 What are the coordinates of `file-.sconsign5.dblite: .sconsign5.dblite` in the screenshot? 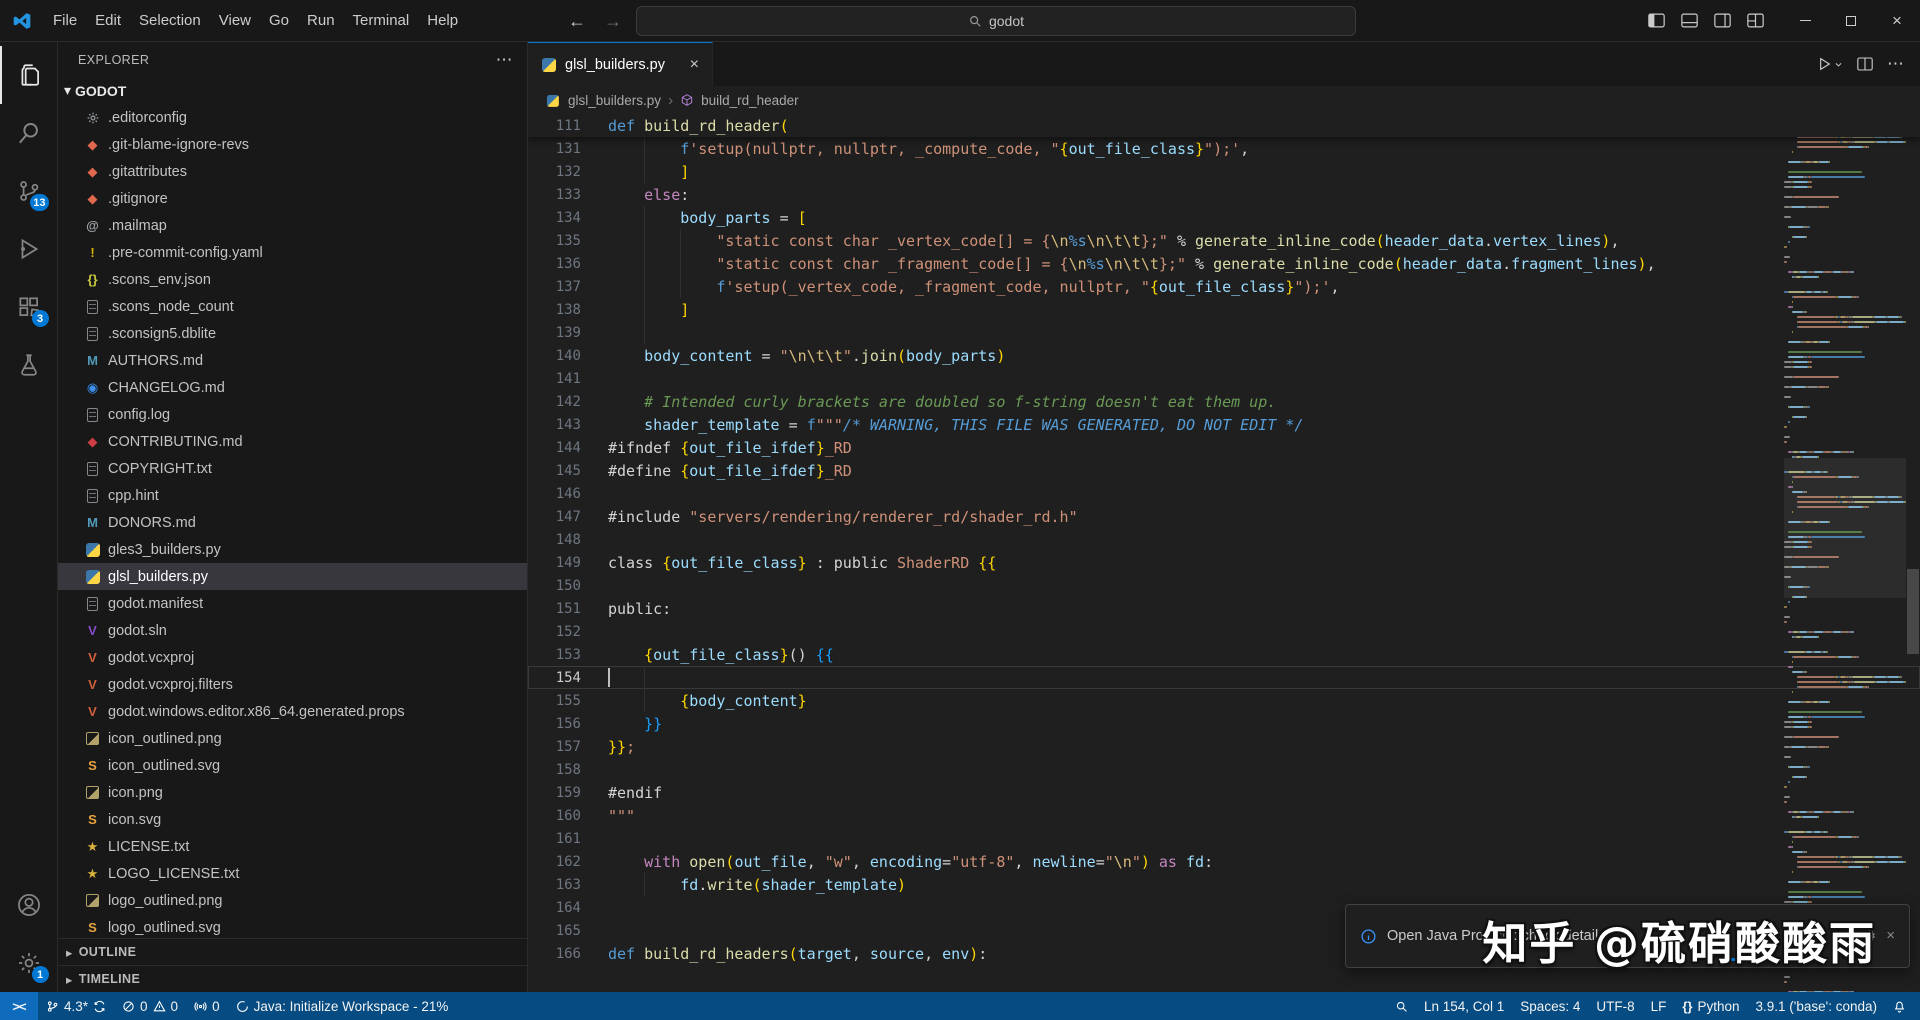 It's located at (292, 333).